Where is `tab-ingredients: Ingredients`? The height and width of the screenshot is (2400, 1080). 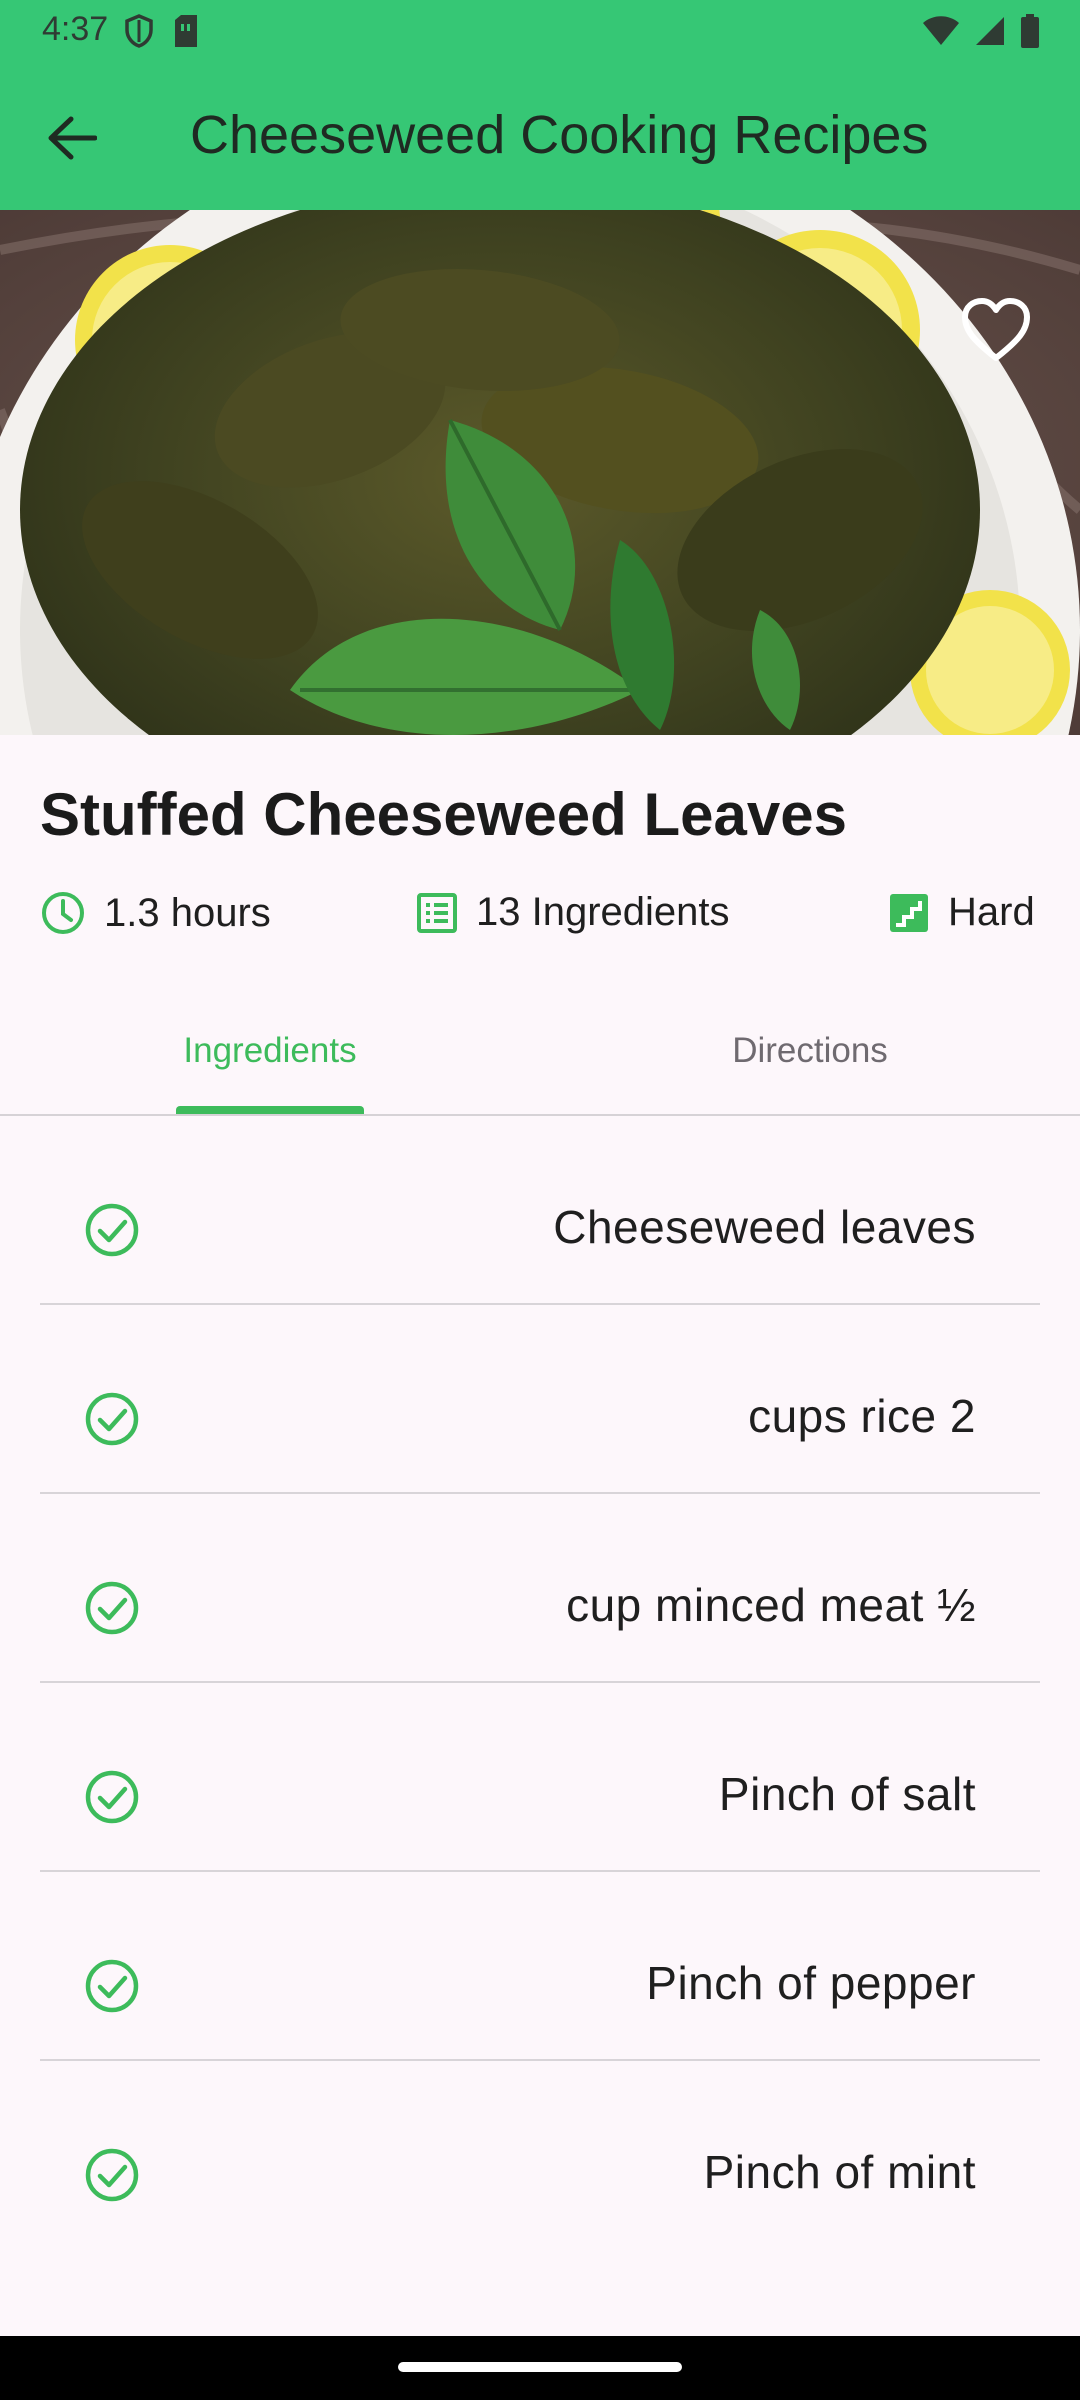
tab-ingredients: Ingredients is located at coordinates (270, 1051).